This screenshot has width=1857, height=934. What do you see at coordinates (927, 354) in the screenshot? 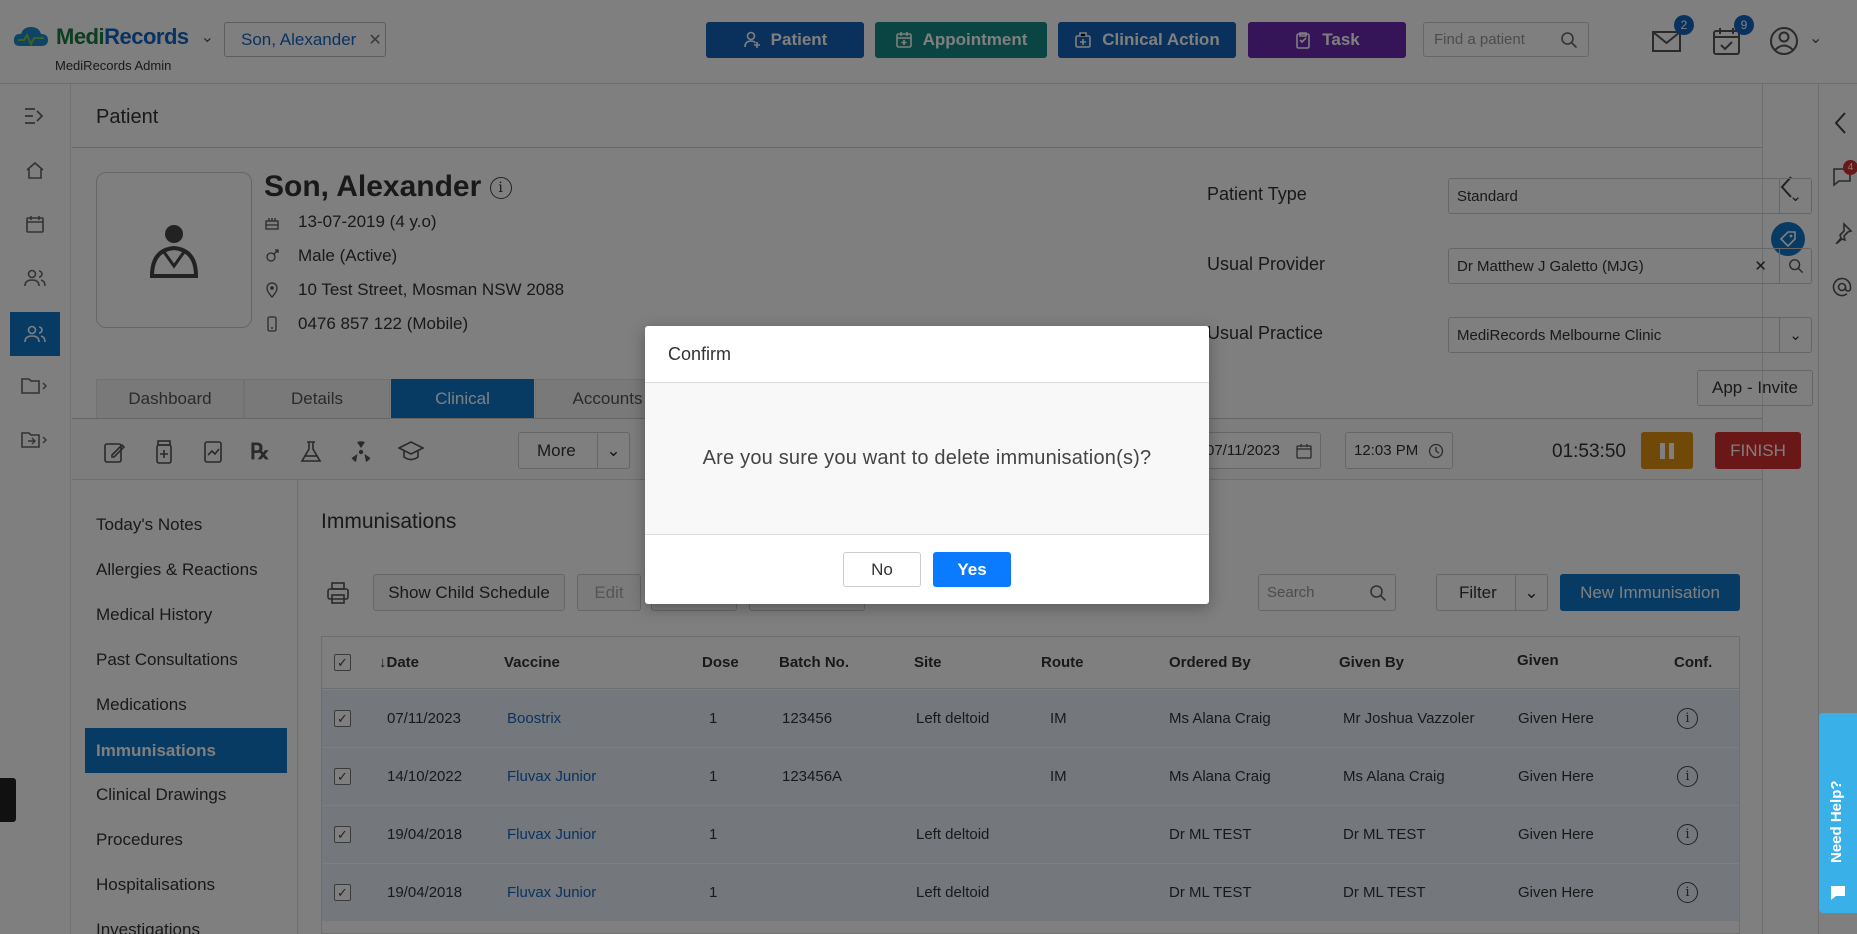
I see `dialog-header: Confirm` at bounding box center [927, 354].